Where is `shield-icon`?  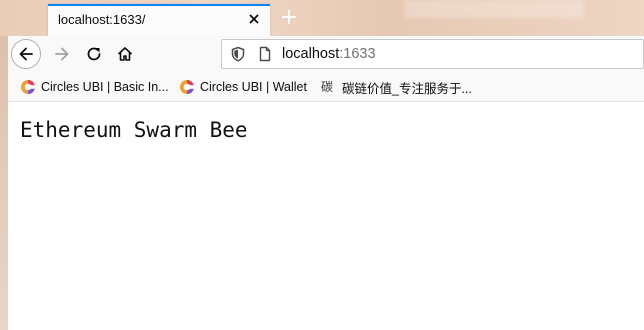 shield-icon is located at coordinates (238, 54).